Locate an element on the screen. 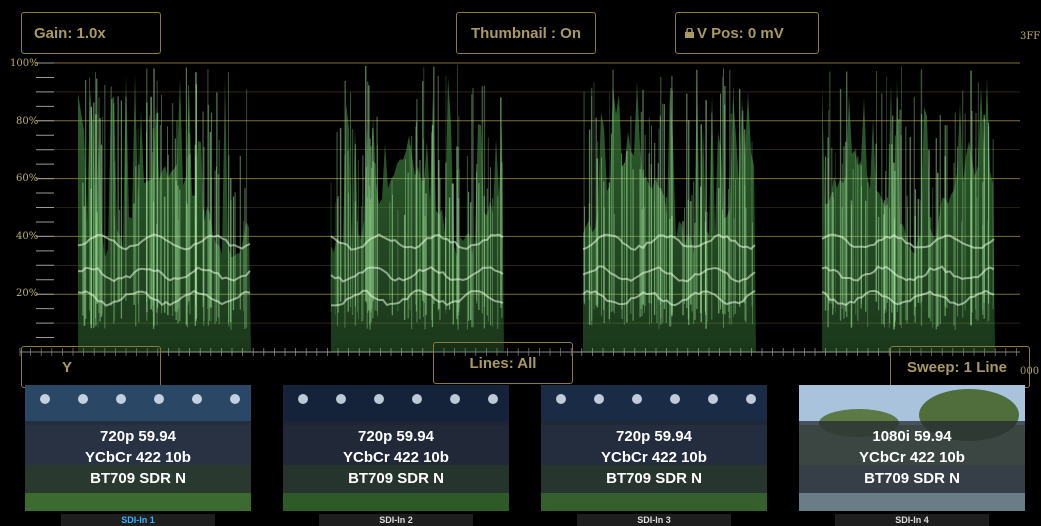 The height and width of the screenshot is (526, 1041). input-tile-3: 720p 59.94 YCbCr 422 10b BT709 SDR N is located at coordinates (654, 448).